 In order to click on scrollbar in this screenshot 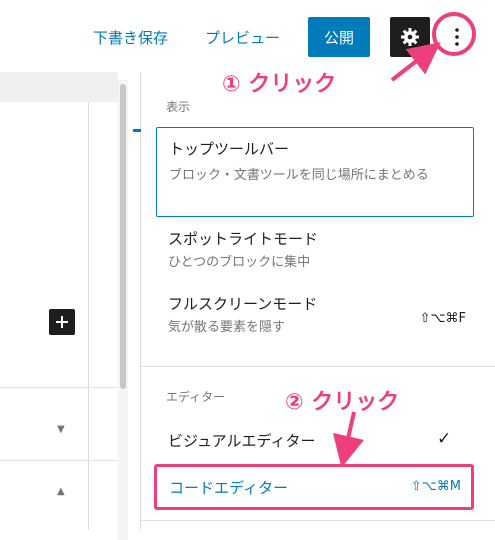, I will do `click(123, 310)`.